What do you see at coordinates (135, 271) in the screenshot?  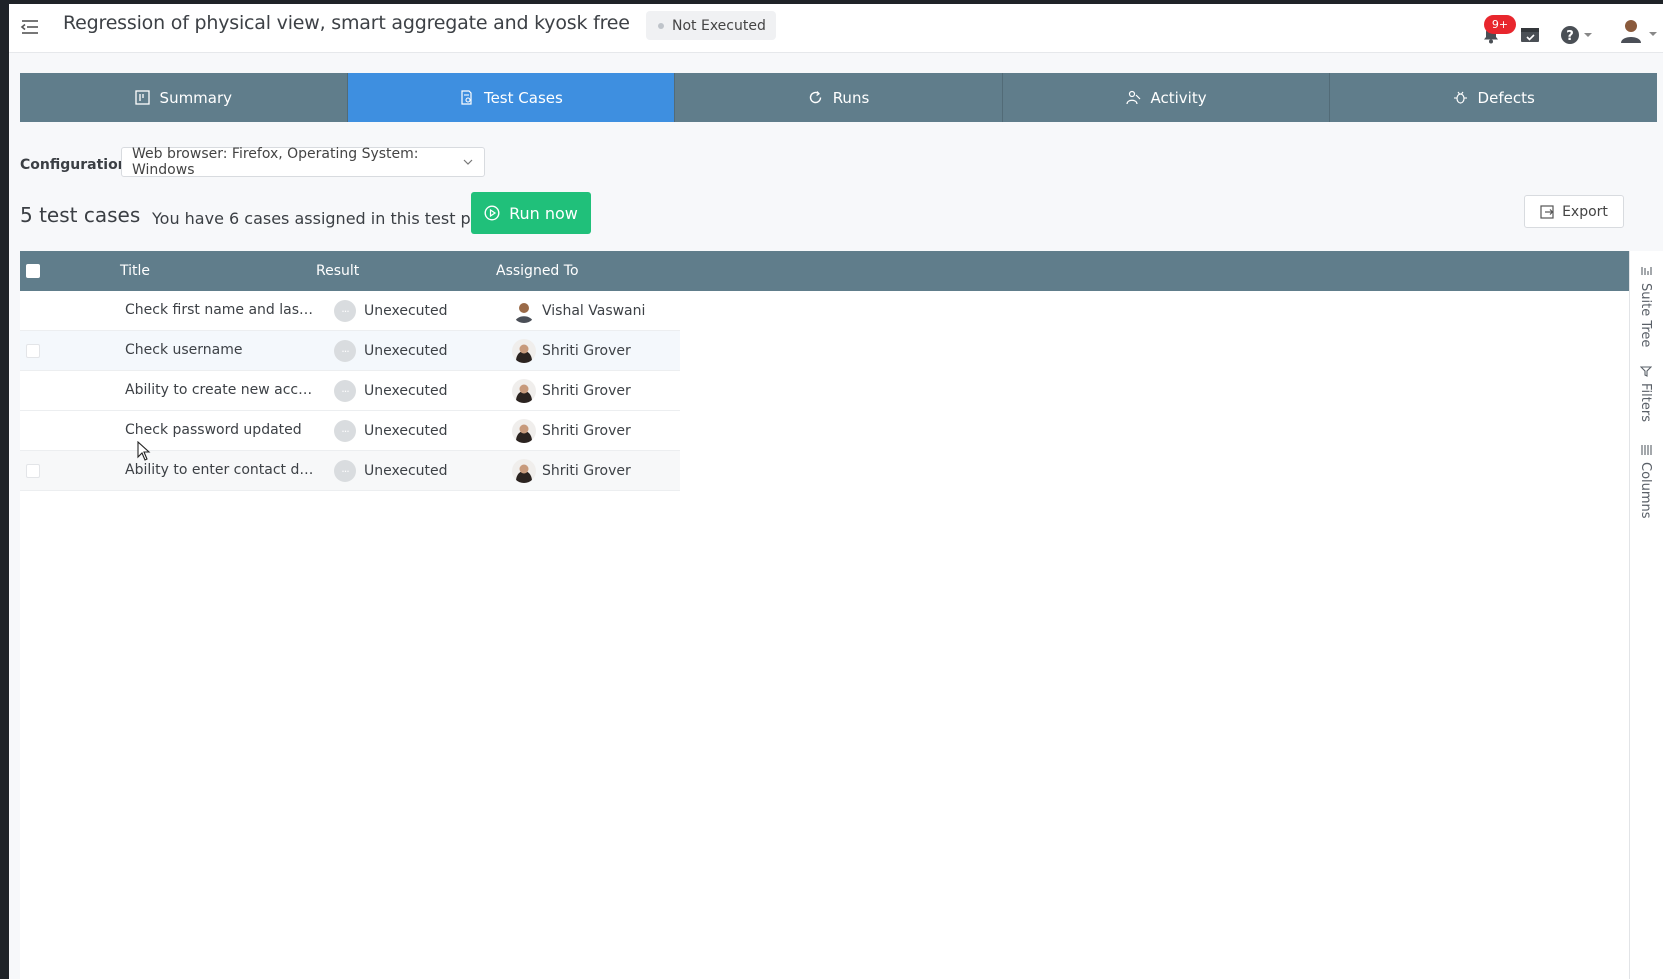 I see `column-header-title: Title` at bounding box center [135, 271].